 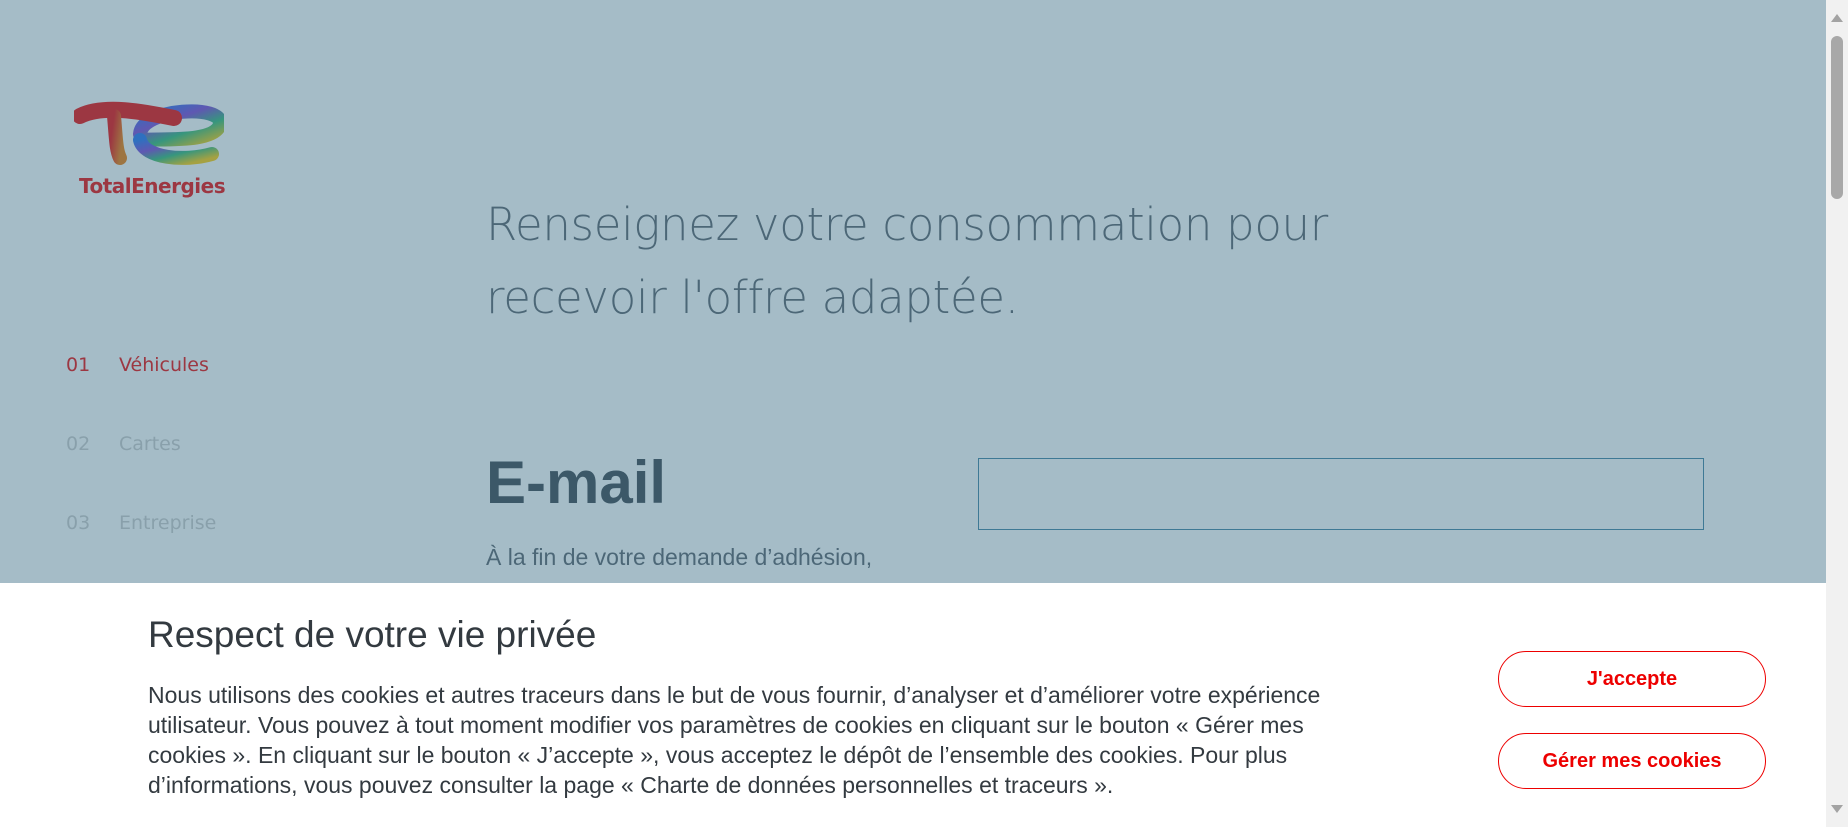 I want to click on scroll-up-icon, so click(x=1837, y=18).